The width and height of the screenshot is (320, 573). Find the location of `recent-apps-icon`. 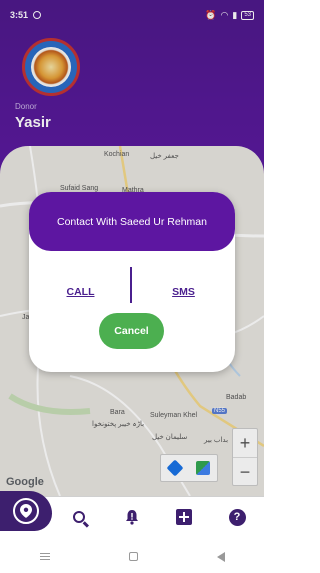

recent-apps-icon is located at coordinates (44, 556).